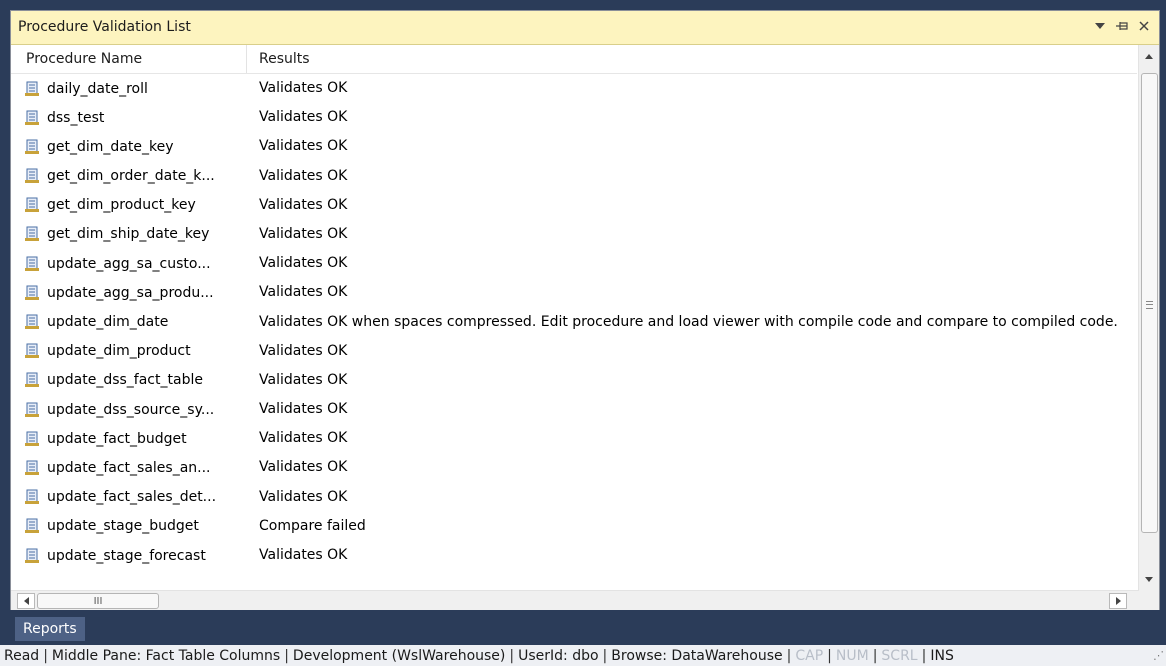 The width and height of the screenshot is (1166, 666). What do you see at coordinates (312, 525) in the screenshot?
I see `result-cell: Compare failed` at bounding box center [312, 525].